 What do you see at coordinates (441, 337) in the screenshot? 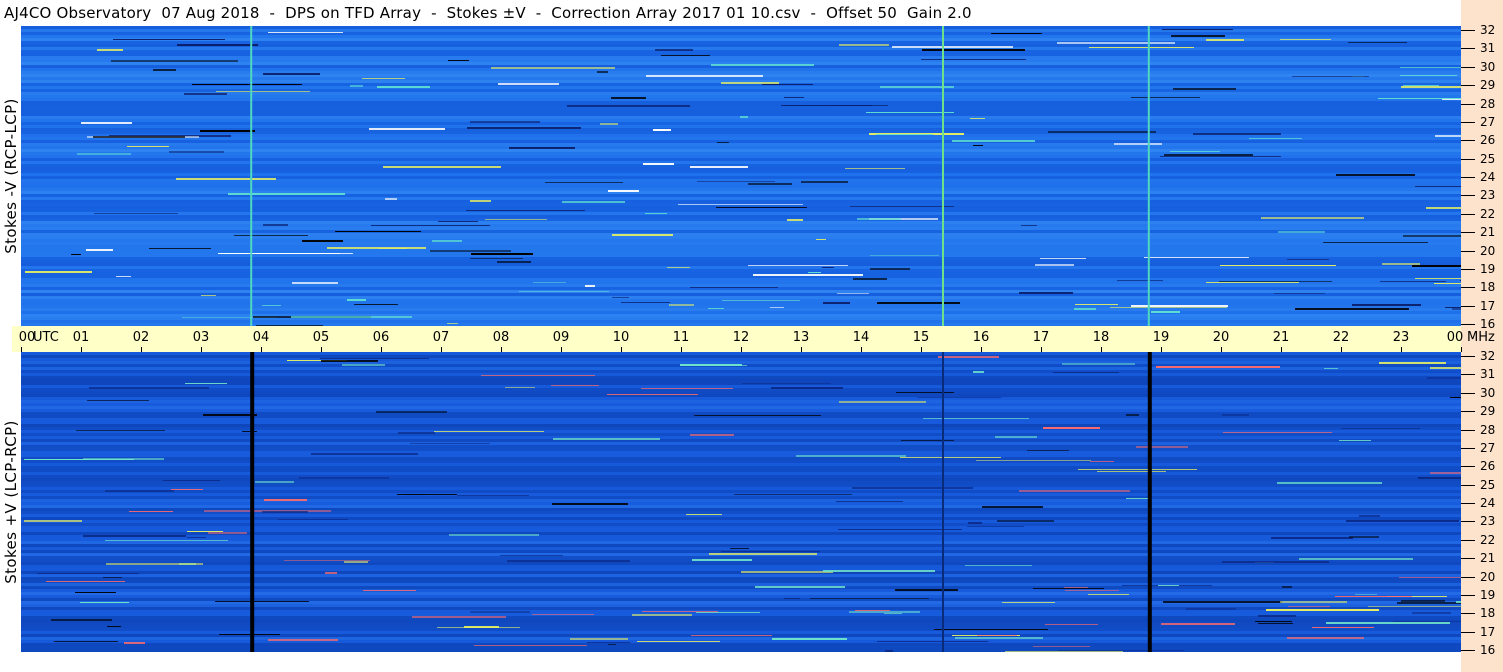
I see `time-tick-label: 07` at bounding box center [441, 337].